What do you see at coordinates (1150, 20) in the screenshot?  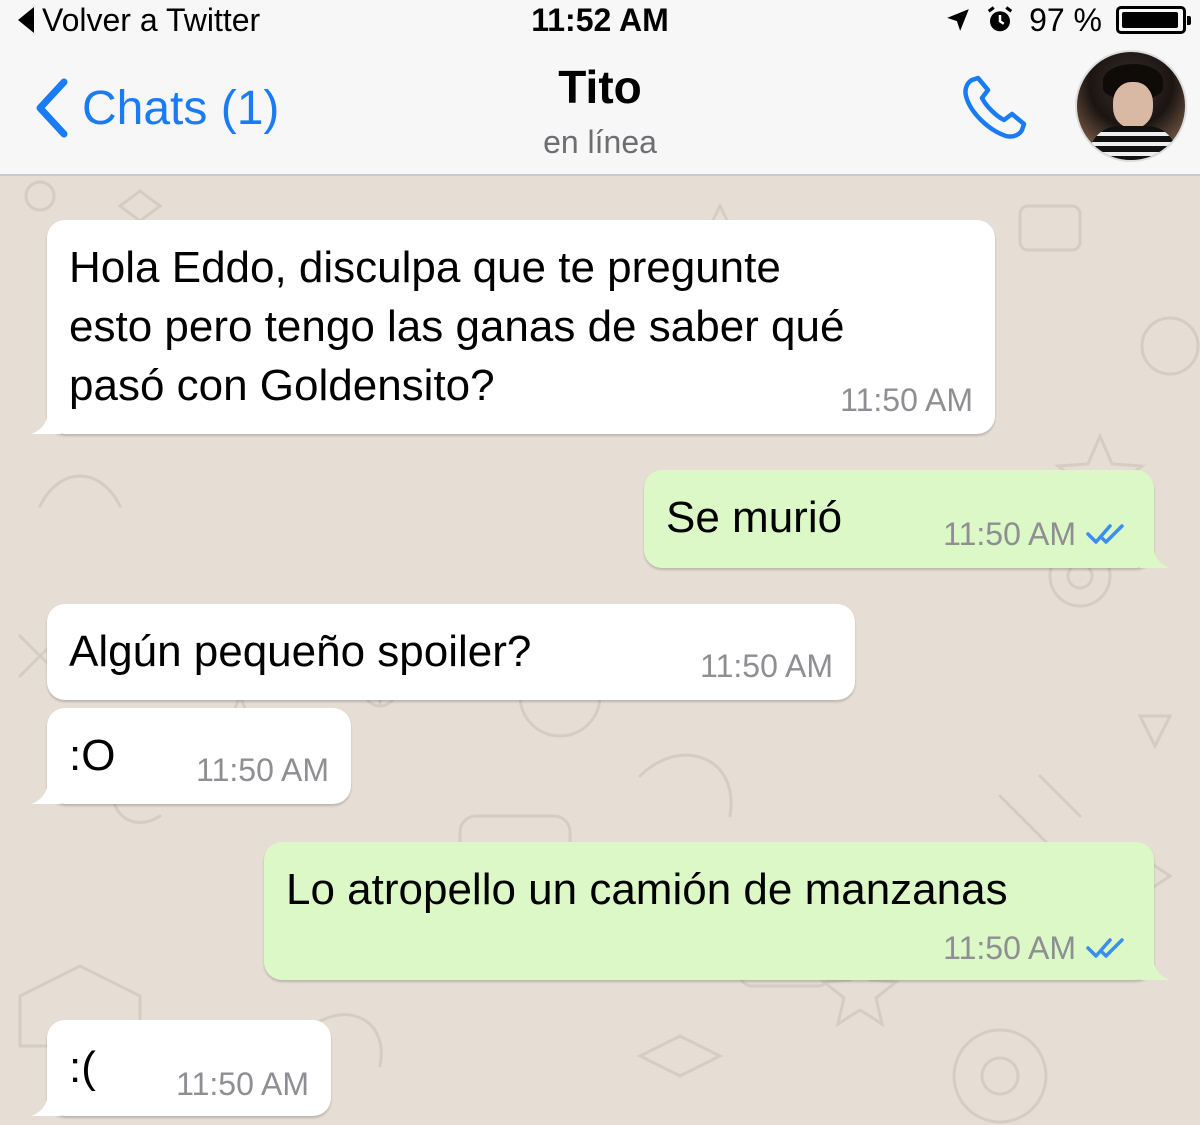 I see `battery-level` at bounding box center [1150, 20].